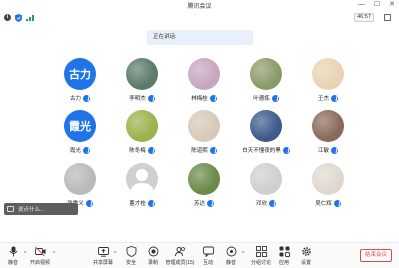 The height and width of the screenshot is (268, 399). What do you see at coordinates (137, 99) in the screenshot?
I see `participant-name: 李明杰` at bounding box center [137, 99].